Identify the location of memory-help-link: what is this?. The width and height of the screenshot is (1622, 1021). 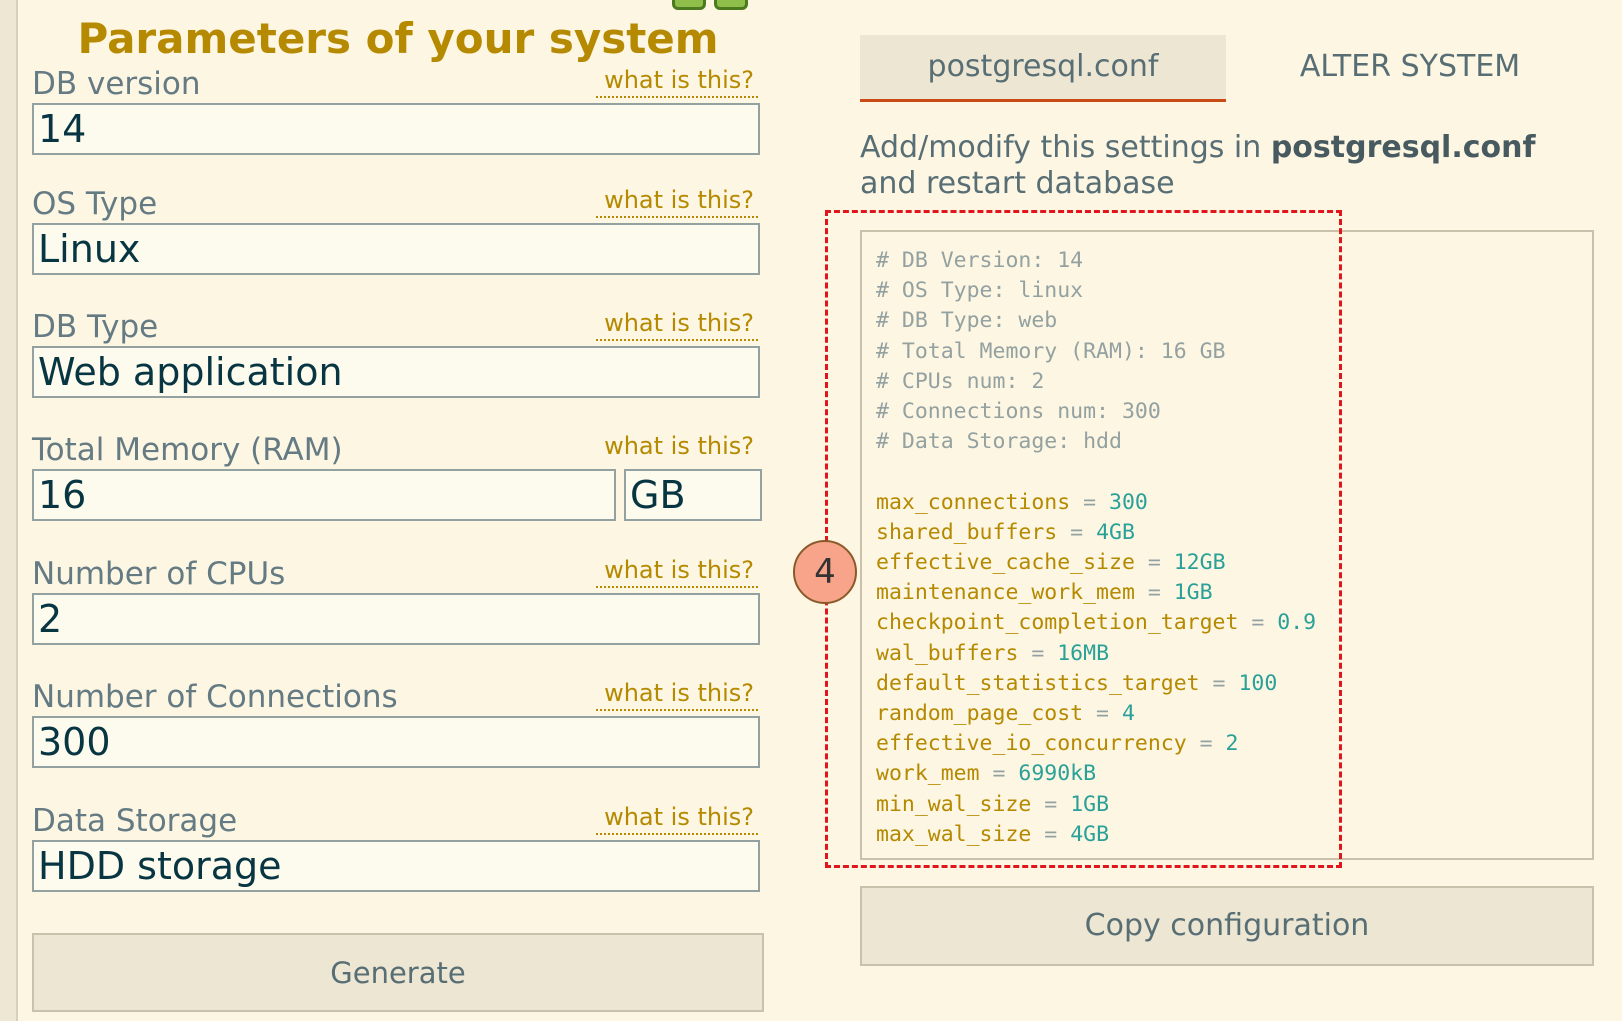
(677, 447).